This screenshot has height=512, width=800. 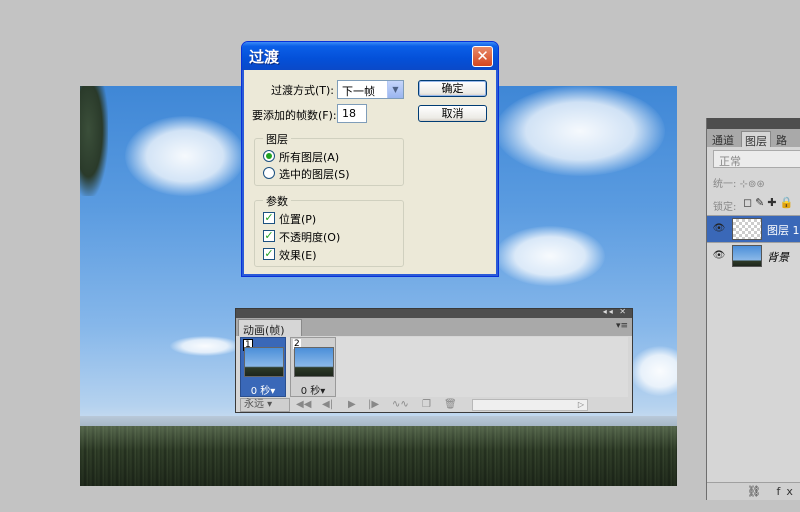 I want to click on corn-field, so click(x=378, y=456).